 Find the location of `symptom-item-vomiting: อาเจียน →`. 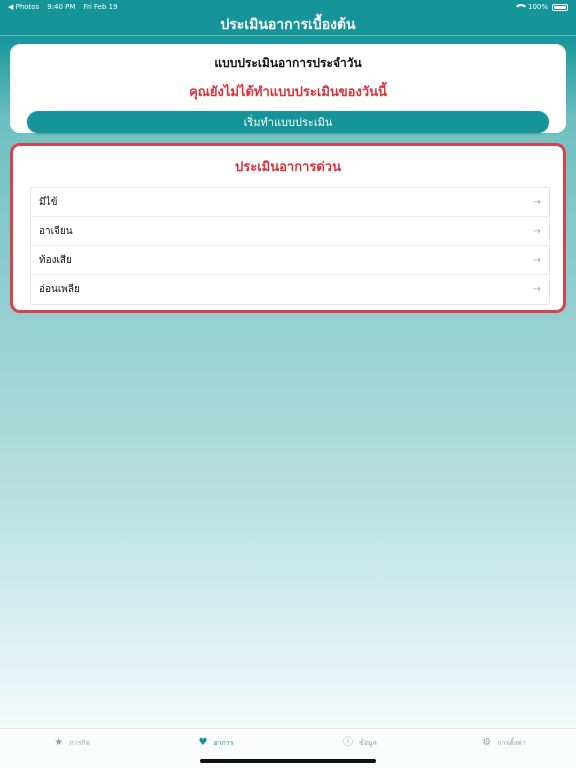

symptom-item-vomiting: อาเจียน → is located at coordinates (290, 231).